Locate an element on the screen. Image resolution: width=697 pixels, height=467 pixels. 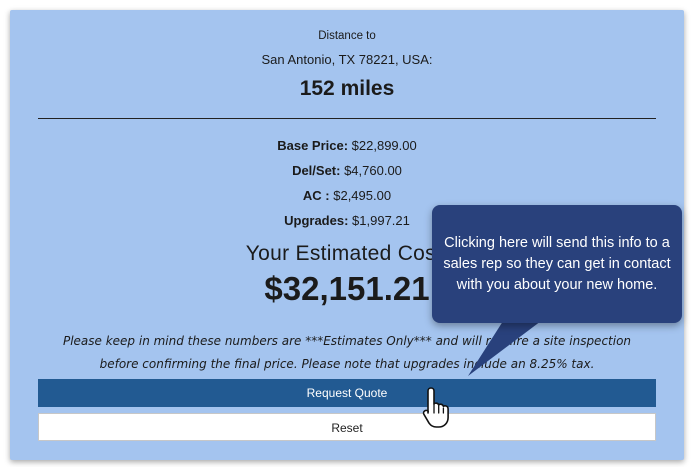
price-row-delset: Del/Set: $4,760.00 is located at coordinates (347, 170).